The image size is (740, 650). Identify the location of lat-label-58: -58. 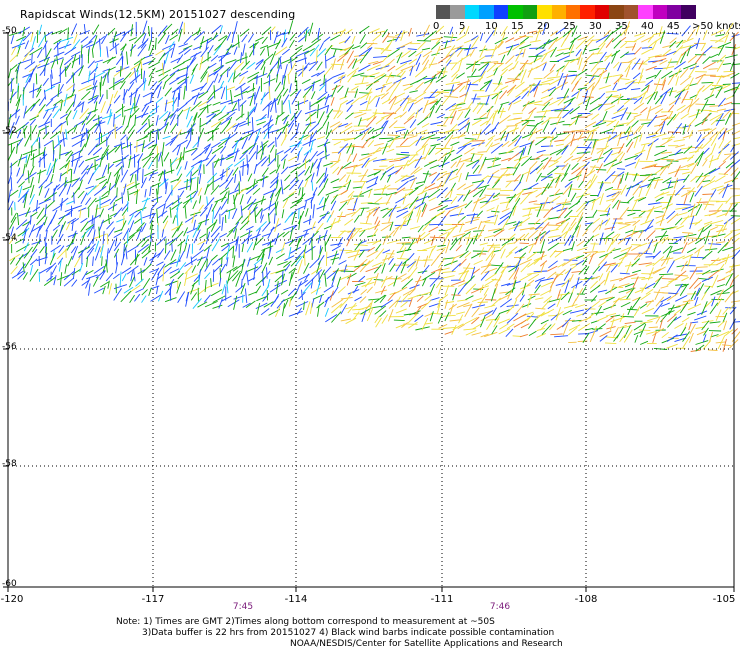
(9, 464).